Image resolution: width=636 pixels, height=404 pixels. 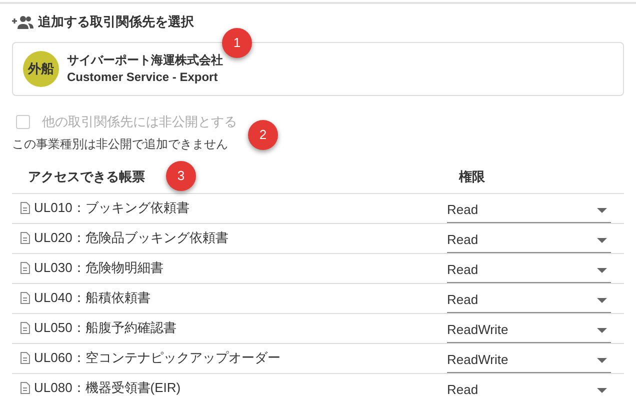 What do you see at coordinates (105, 327) in the screenshot?
I see `form-name: UL050：船腹予約確認書` at bounding box center [105, 327].